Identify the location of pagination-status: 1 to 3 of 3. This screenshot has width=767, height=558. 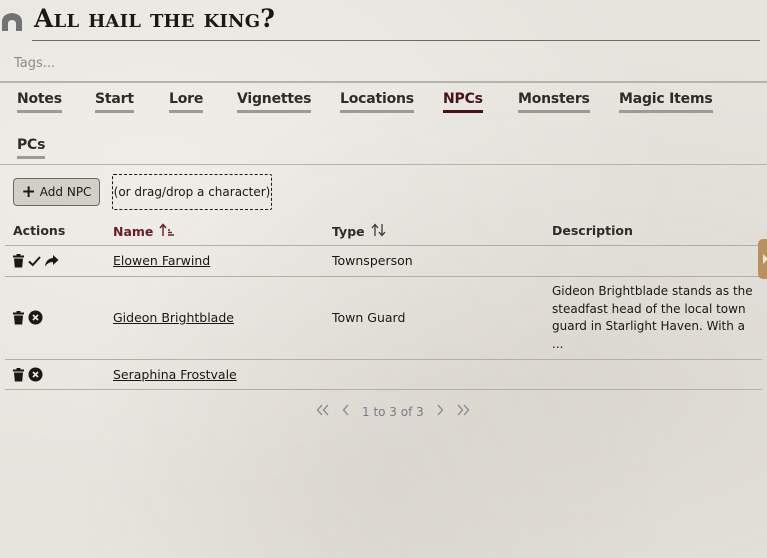
(393, 411).